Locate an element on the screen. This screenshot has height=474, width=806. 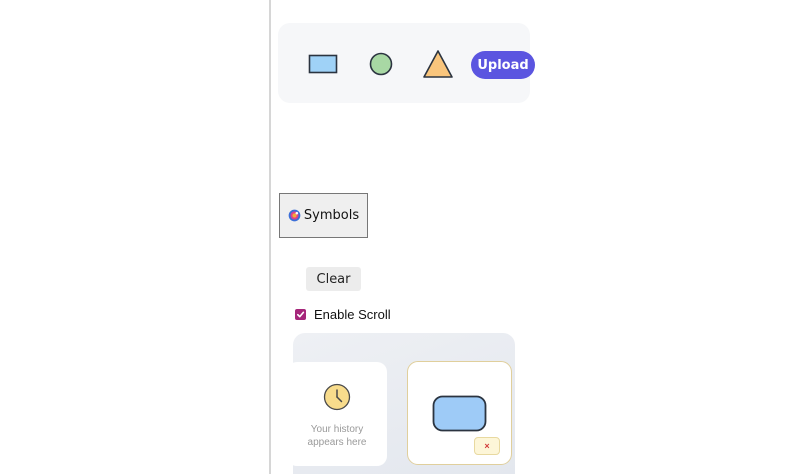
history-item: × is located at coordinates (459, 413).